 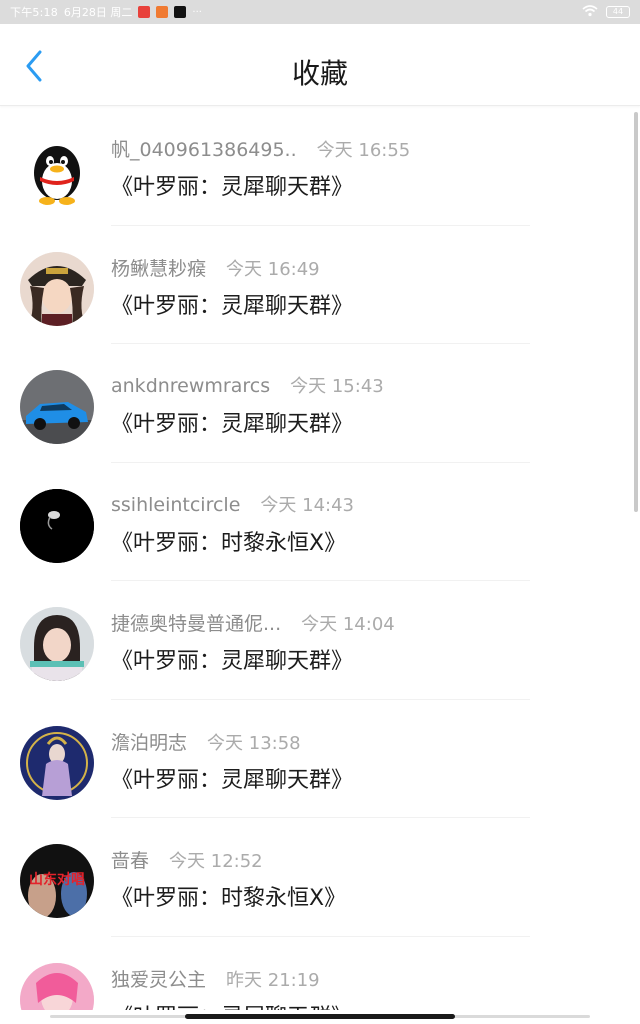 I want to click on timestamp: 今天 14:04, so click(x=348, y=624).